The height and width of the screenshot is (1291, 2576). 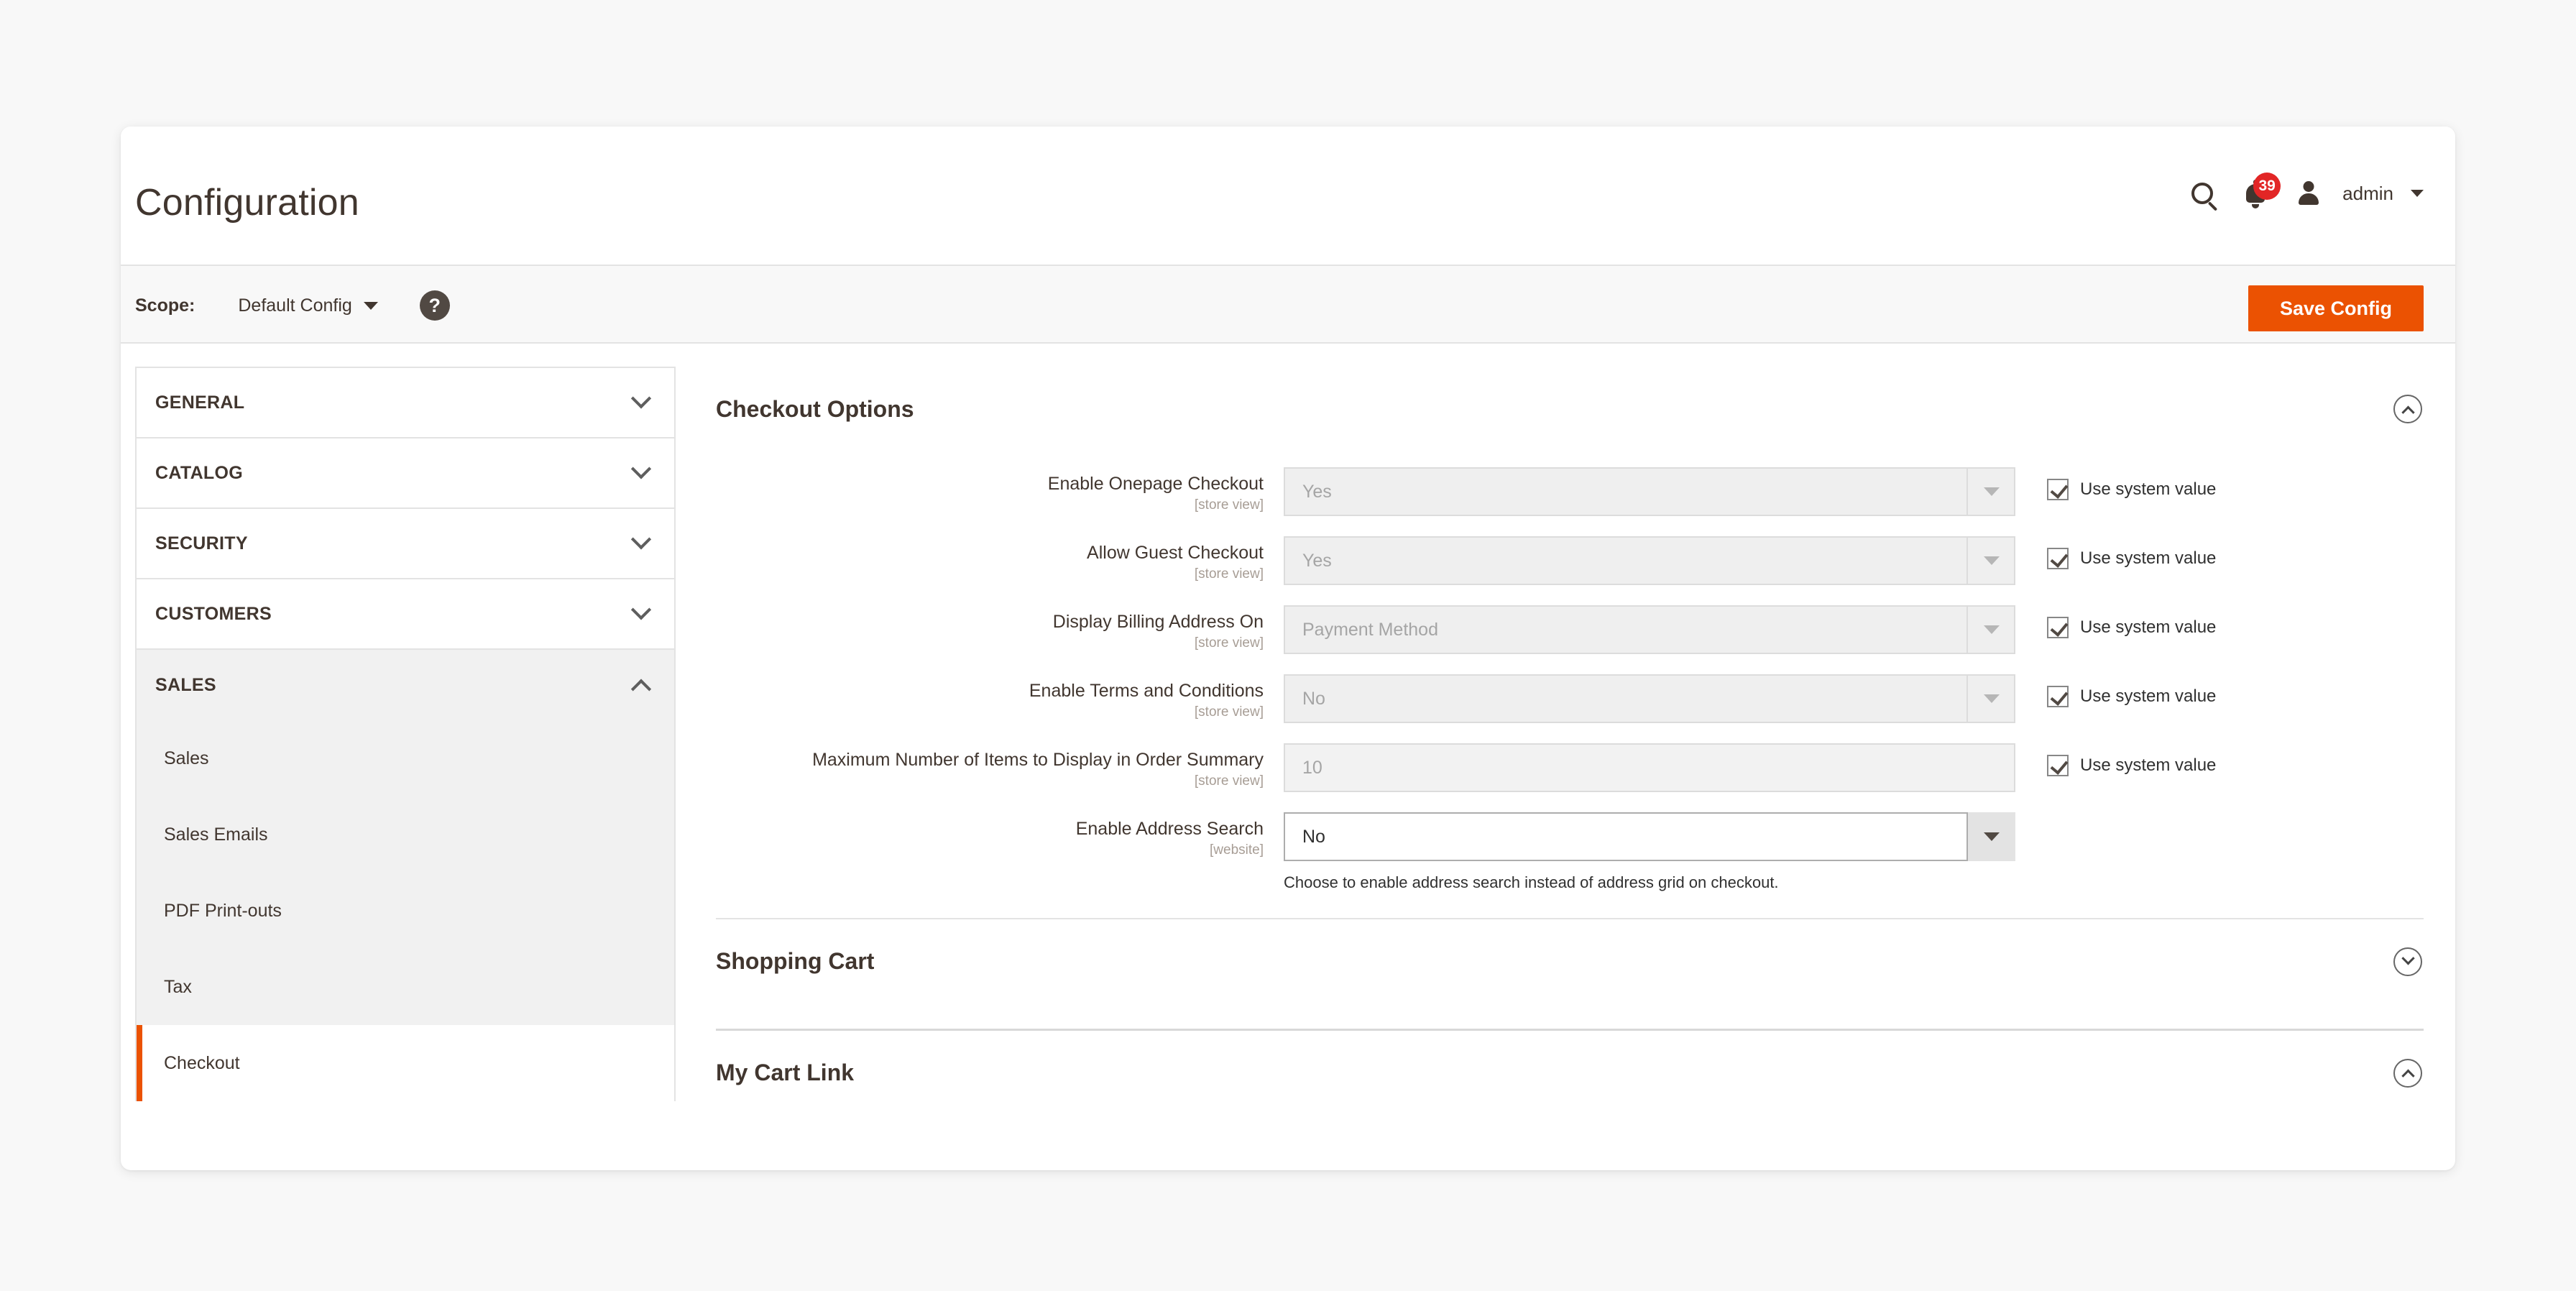 What do you see at coordinates (201, 543) in the screenshot?
I see `sidebar-section-label: SECURITY` at bounding box center [201, 543].